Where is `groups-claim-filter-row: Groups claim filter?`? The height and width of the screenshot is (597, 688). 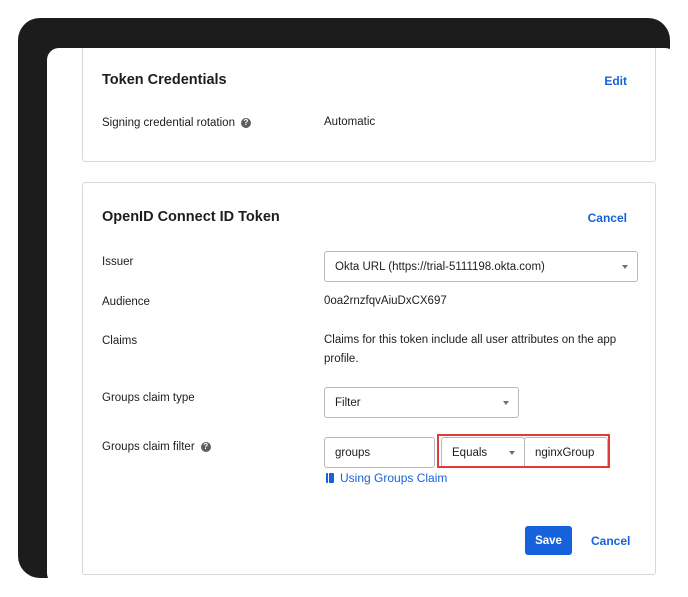 groups-claim-filter-row: Groups claim filter? is located at coordinates (156, 447).